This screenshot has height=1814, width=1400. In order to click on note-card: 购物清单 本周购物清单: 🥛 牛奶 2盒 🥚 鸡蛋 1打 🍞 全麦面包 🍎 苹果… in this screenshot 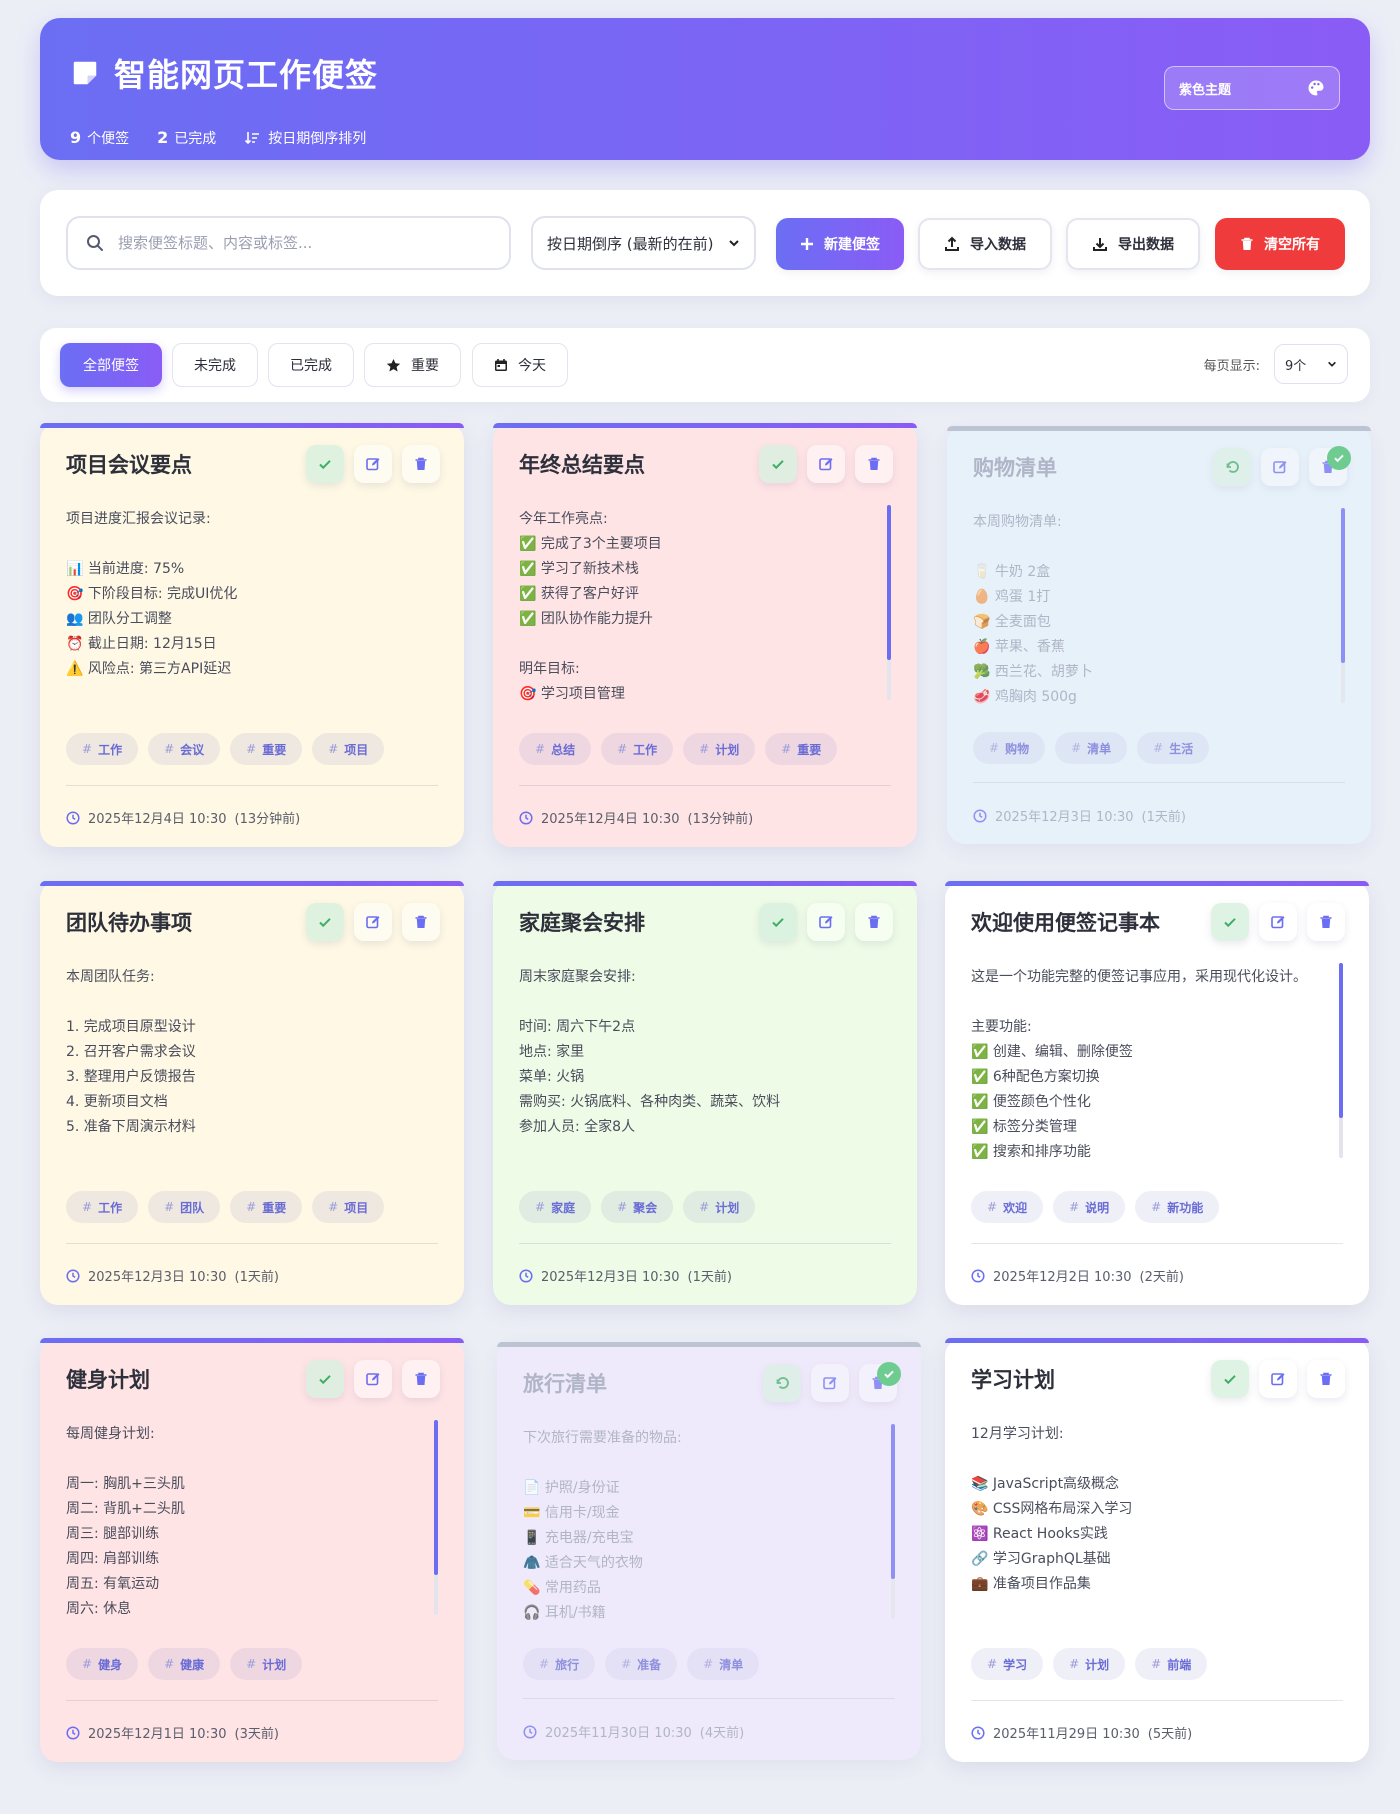, I will do `click(1159, 635)`.